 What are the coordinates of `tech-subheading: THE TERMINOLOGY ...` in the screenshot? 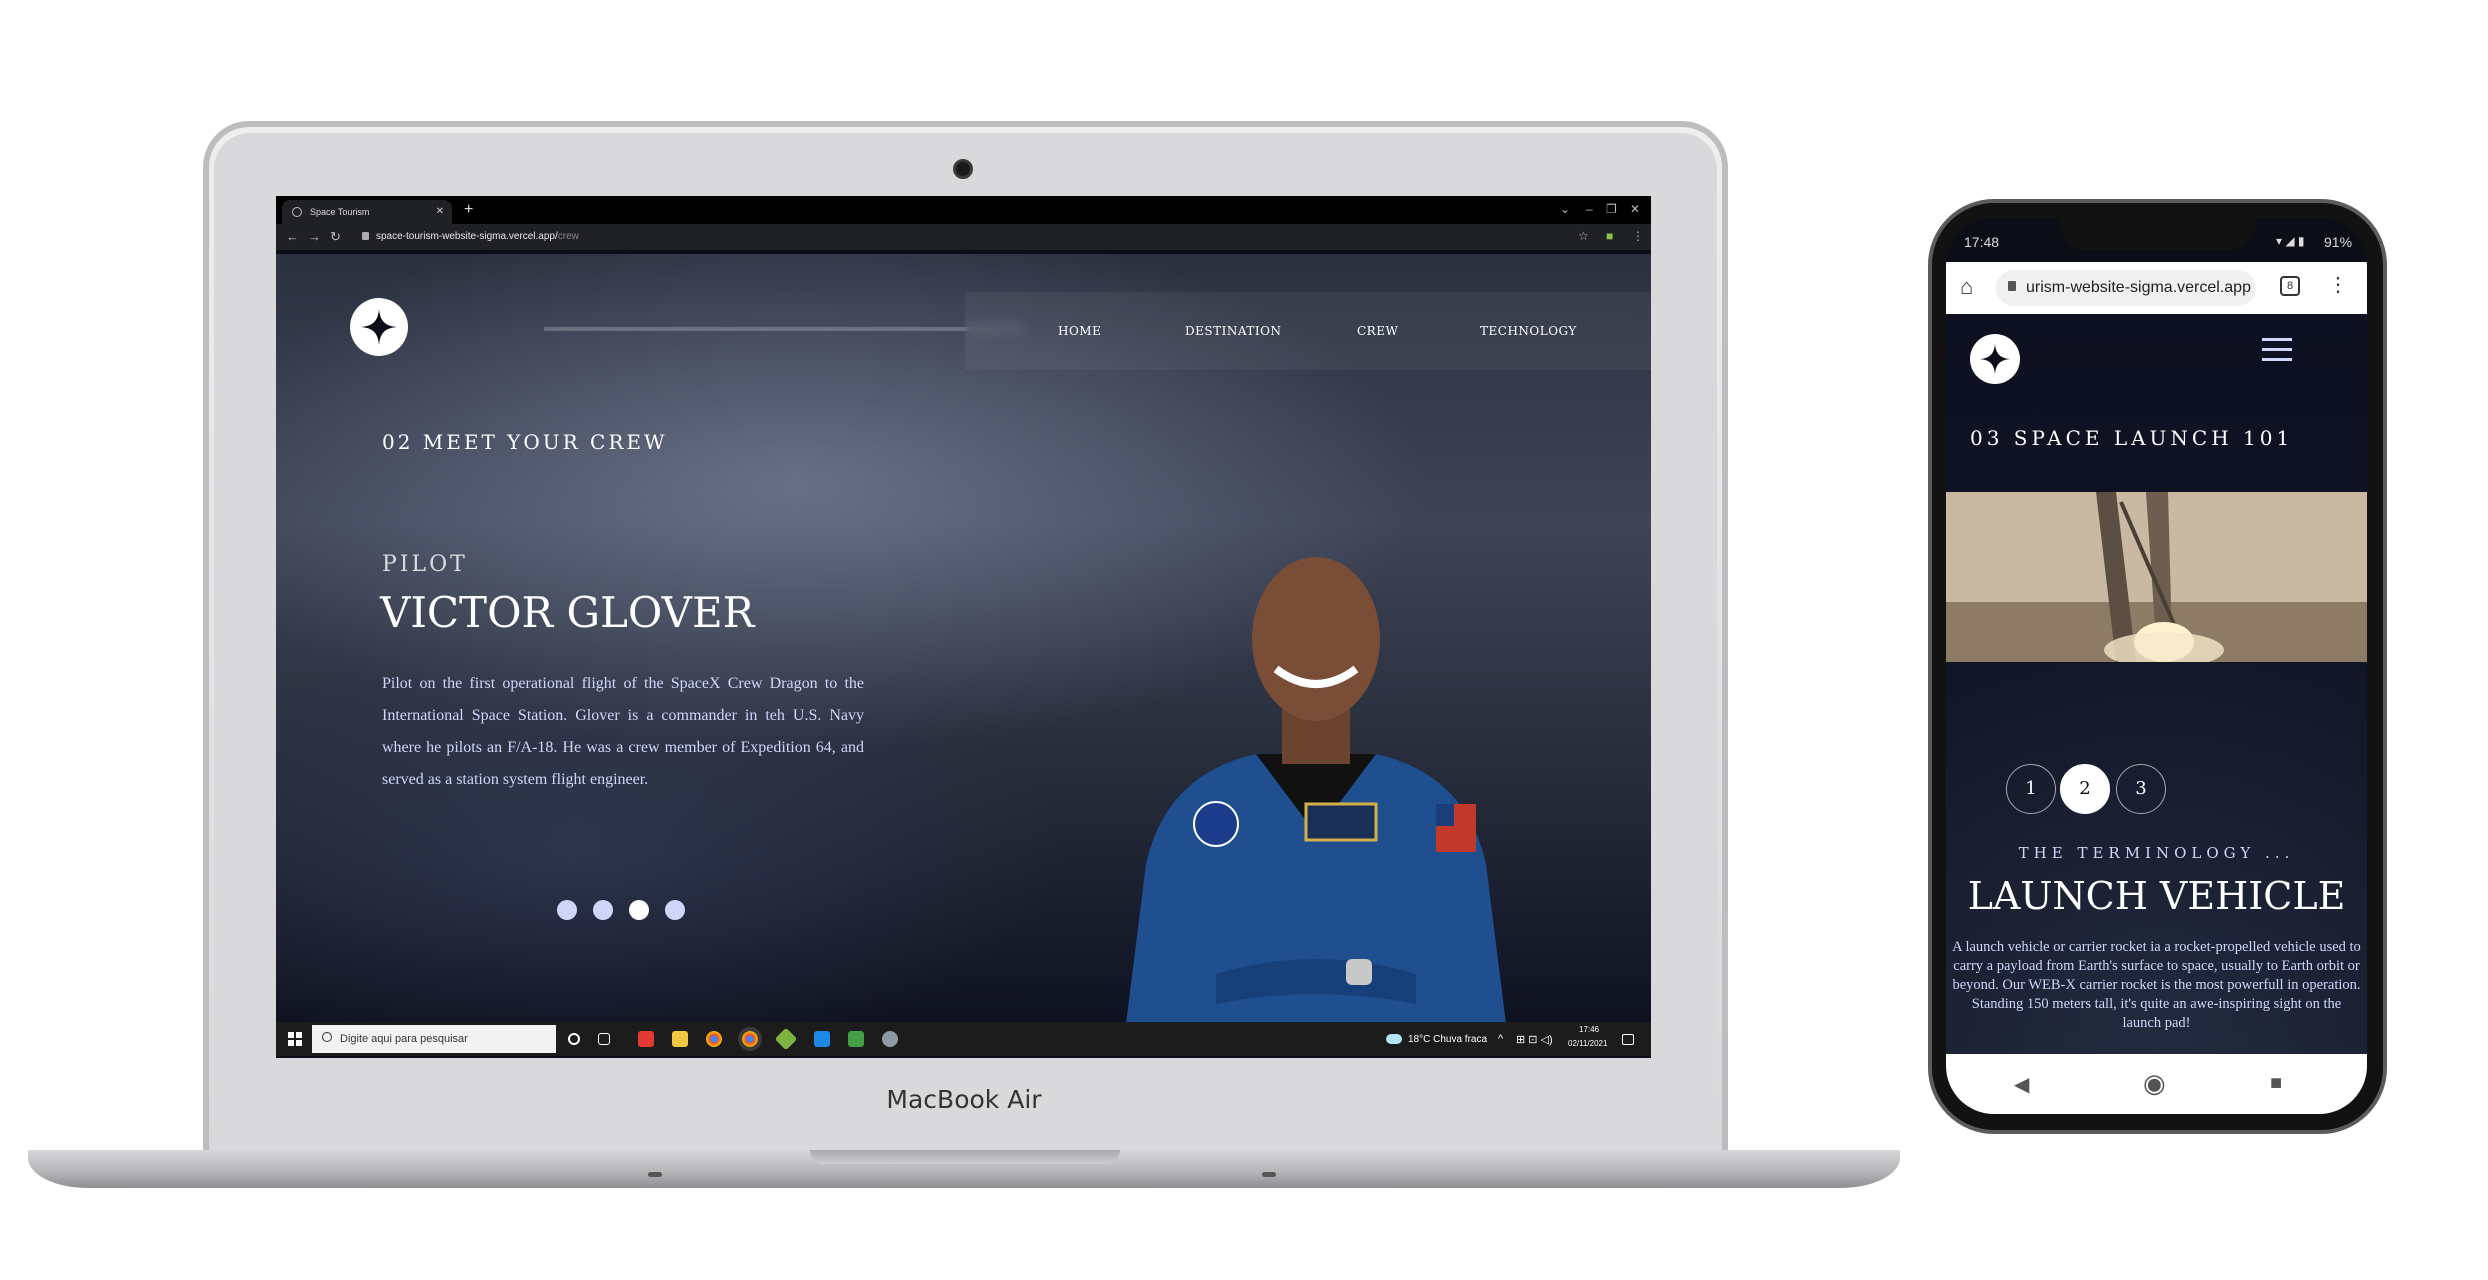 It's located at (2156, 853).